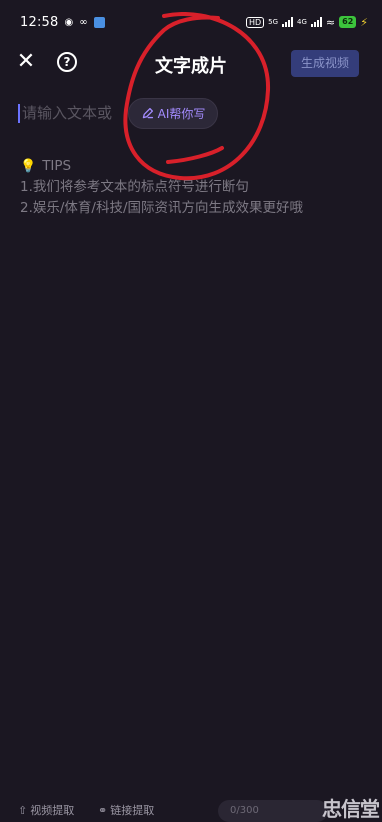  Describe the element at coordinates (99, 22) in the screenshot. I see `app-square-icon` at that location.